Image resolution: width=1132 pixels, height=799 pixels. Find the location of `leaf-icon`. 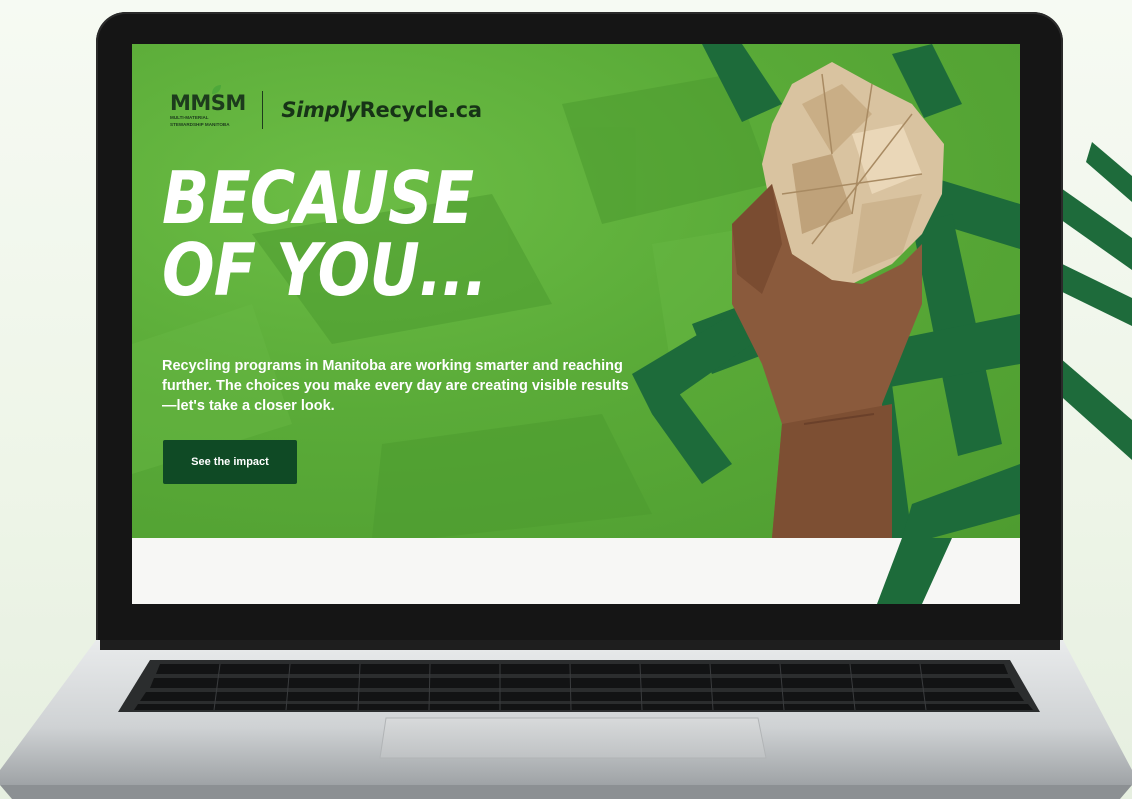

leaf-icon is located at coordinates (216, 89).